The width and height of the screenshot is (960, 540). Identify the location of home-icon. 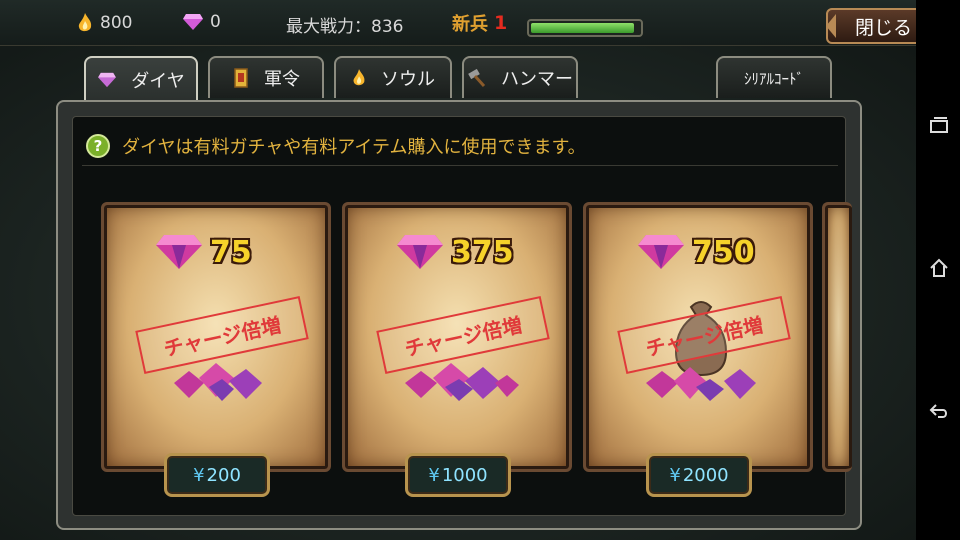
(939, 269).